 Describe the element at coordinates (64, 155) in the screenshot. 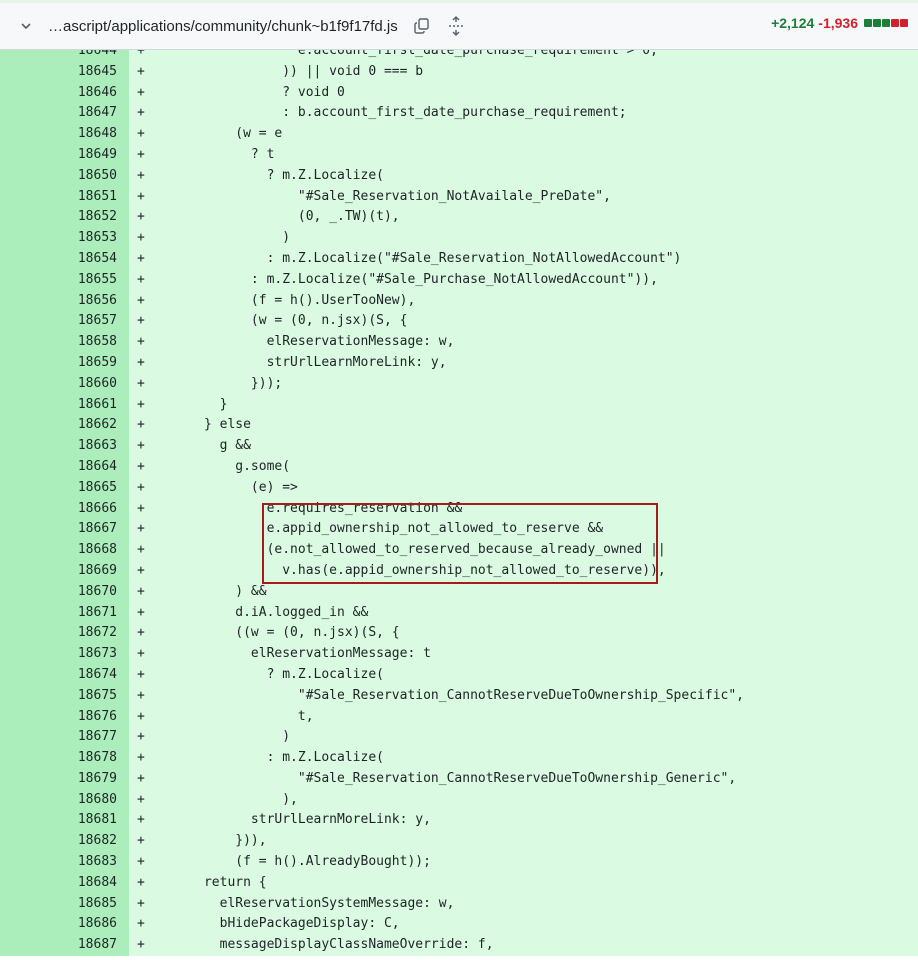

I see `line-number: 18649` at that location.